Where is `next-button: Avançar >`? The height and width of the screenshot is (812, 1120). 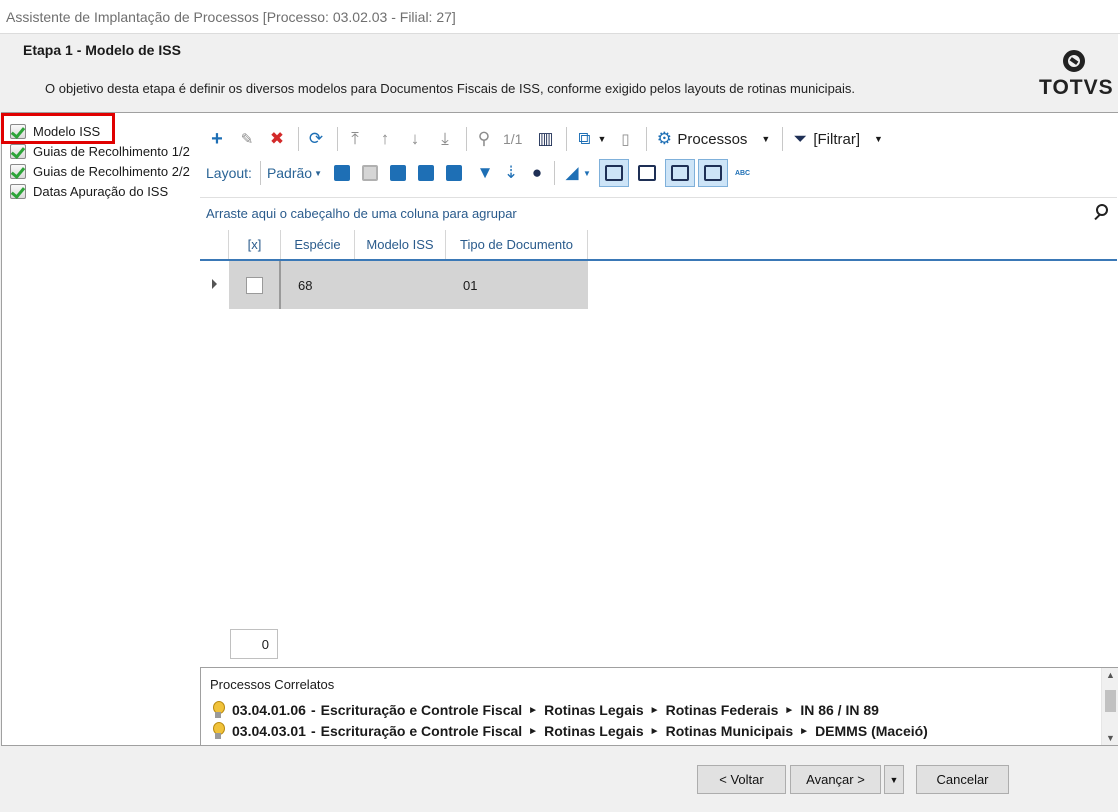 next-button: Avançar > is located at coordinates (835, 779).